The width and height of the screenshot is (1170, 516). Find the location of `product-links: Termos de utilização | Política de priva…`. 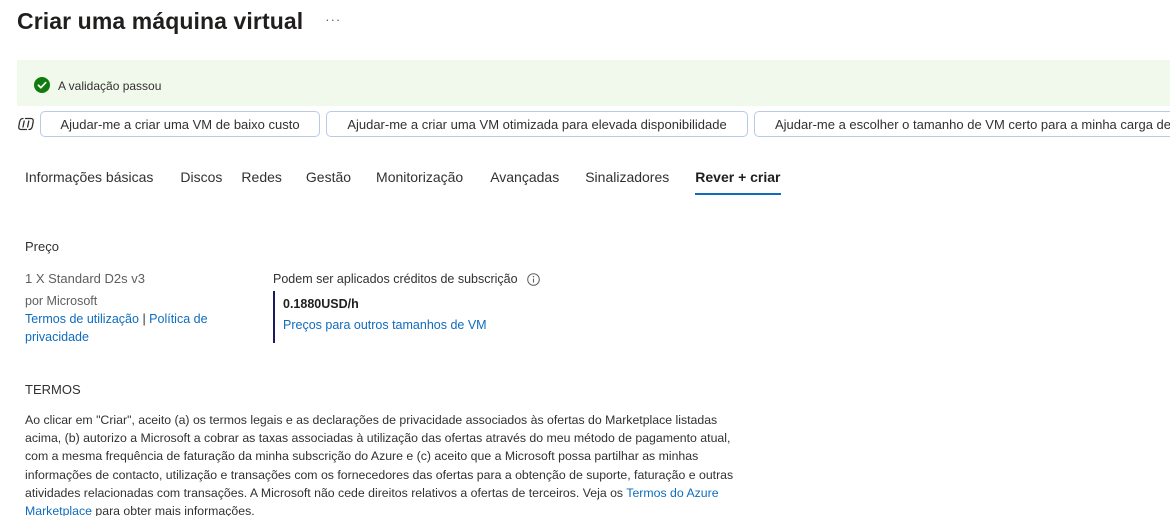

product-links: Termos de utilização | Política de priva… is located at coordinates (125, 328).